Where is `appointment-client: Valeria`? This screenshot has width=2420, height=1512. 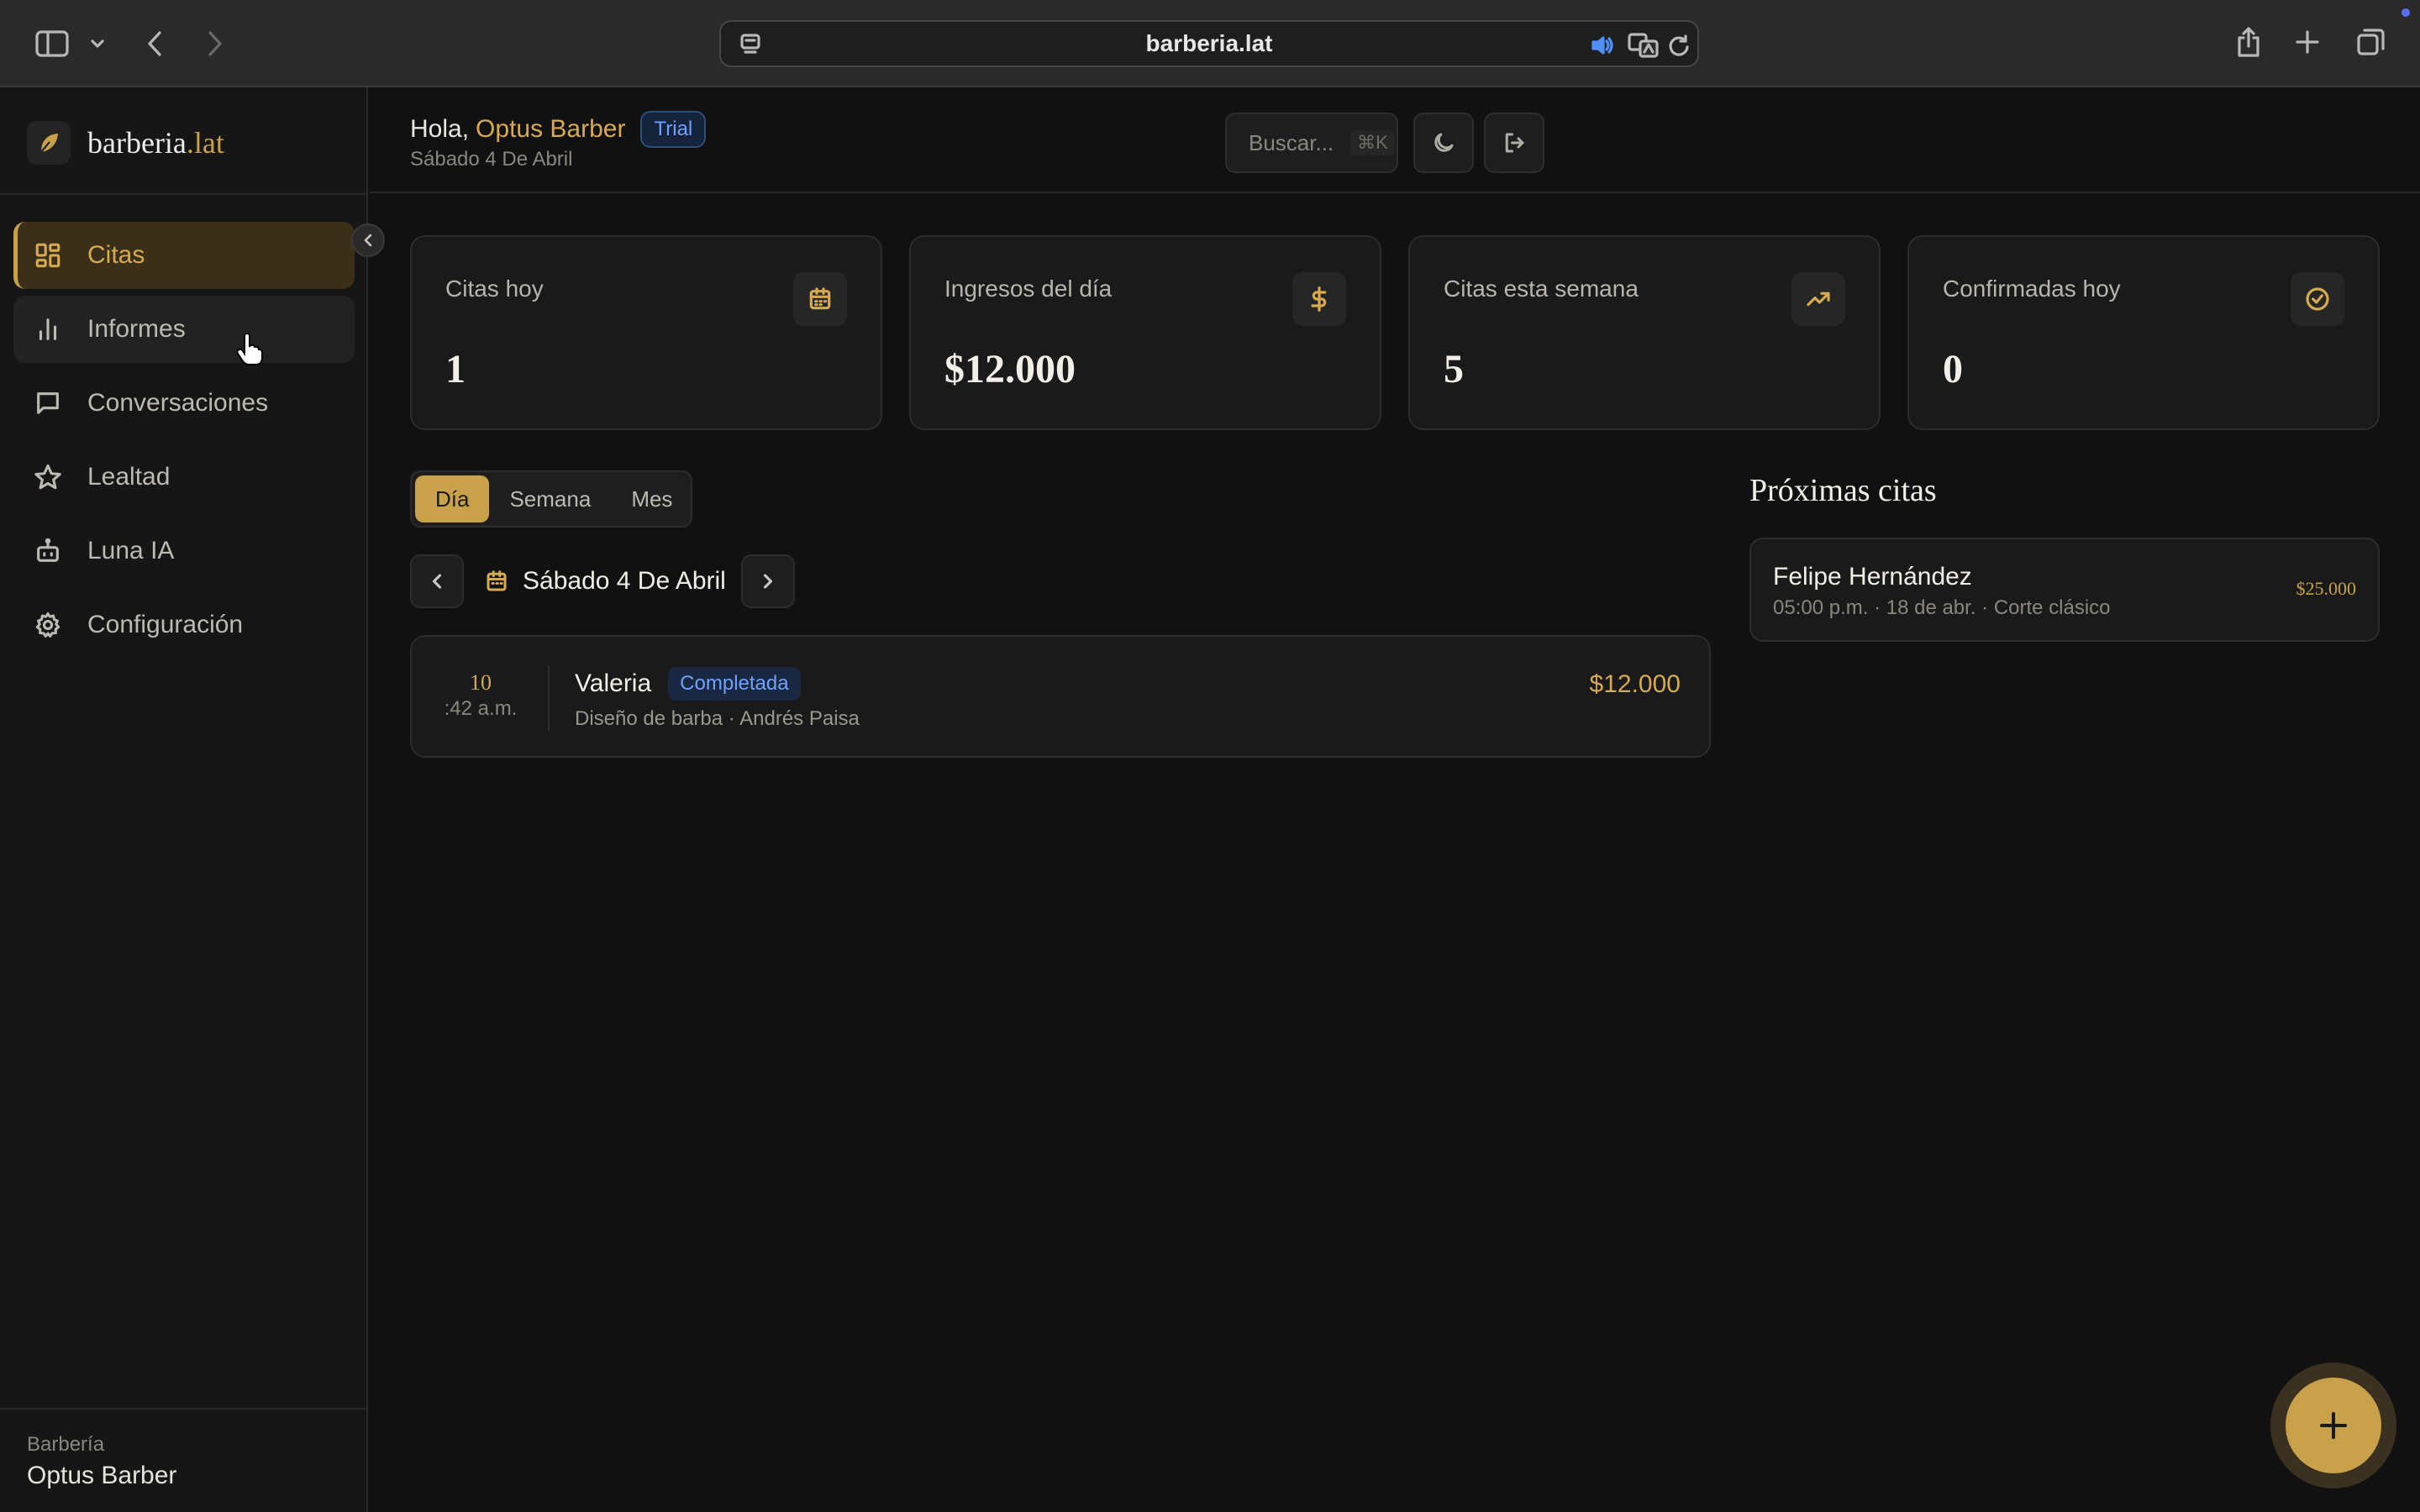
appointment-client: Valeria is located at coordinates (613, 683).